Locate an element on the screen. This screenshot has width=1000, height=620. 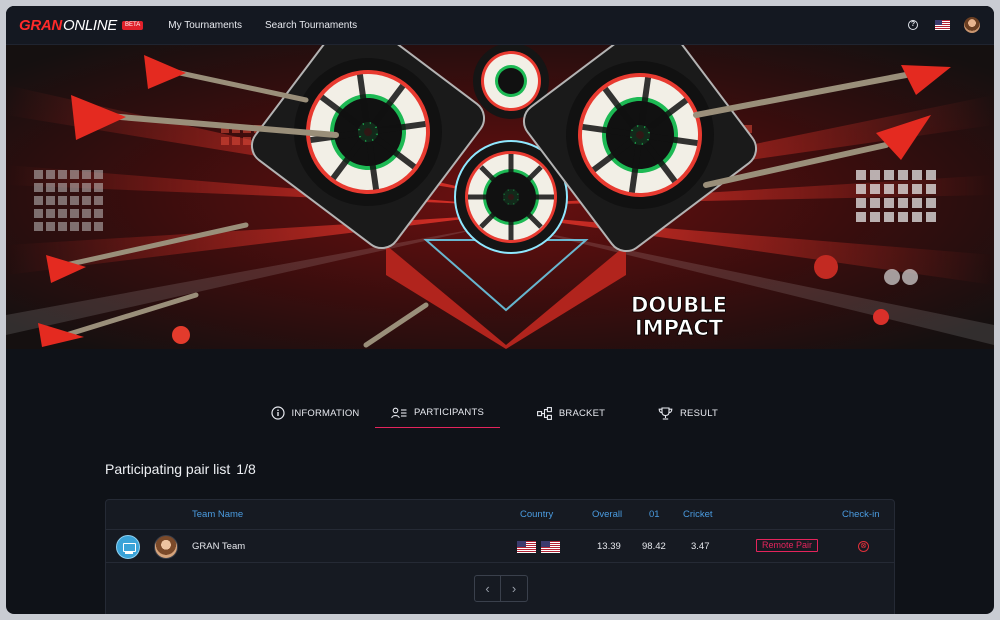
table-row: GRAN Team 13.39 98.42 3.47 Remote Pair ⊗ is located at coordinates (500, 546).